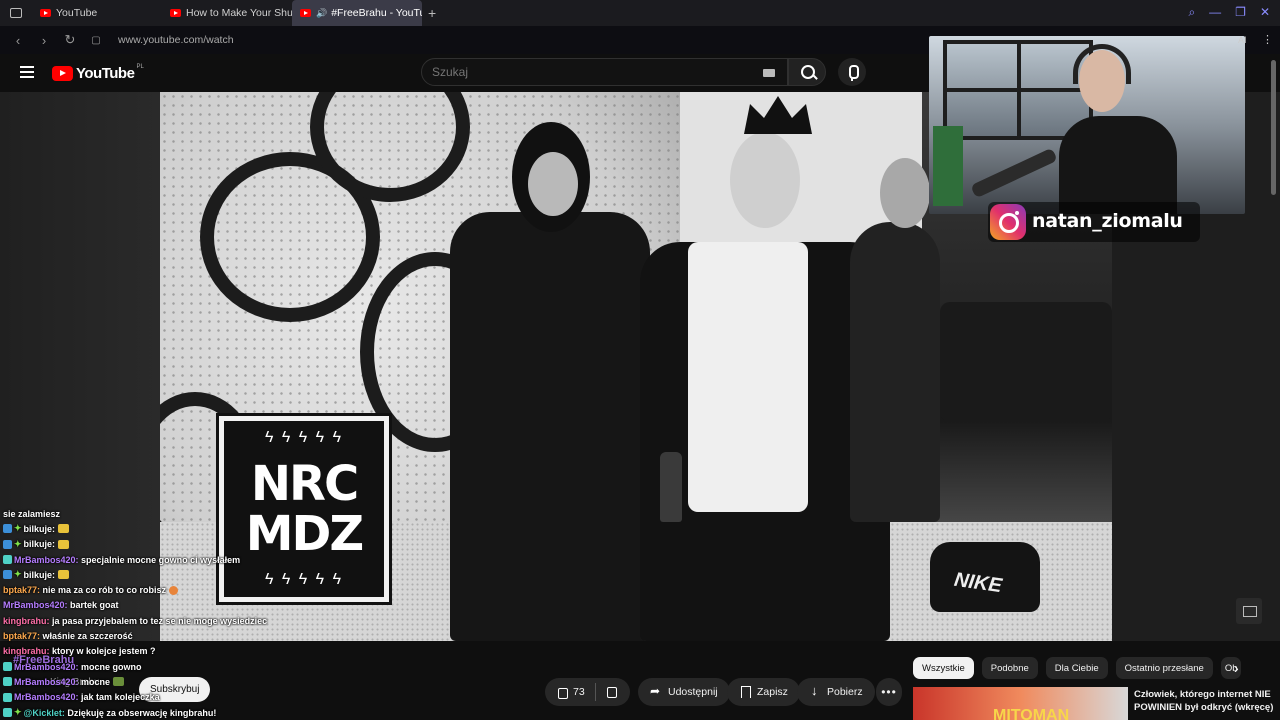  What do you see at coordinates (1240, 12) in the screenshot?
I see `maximize-icon: ❐` at bounding box center [1240, 12].